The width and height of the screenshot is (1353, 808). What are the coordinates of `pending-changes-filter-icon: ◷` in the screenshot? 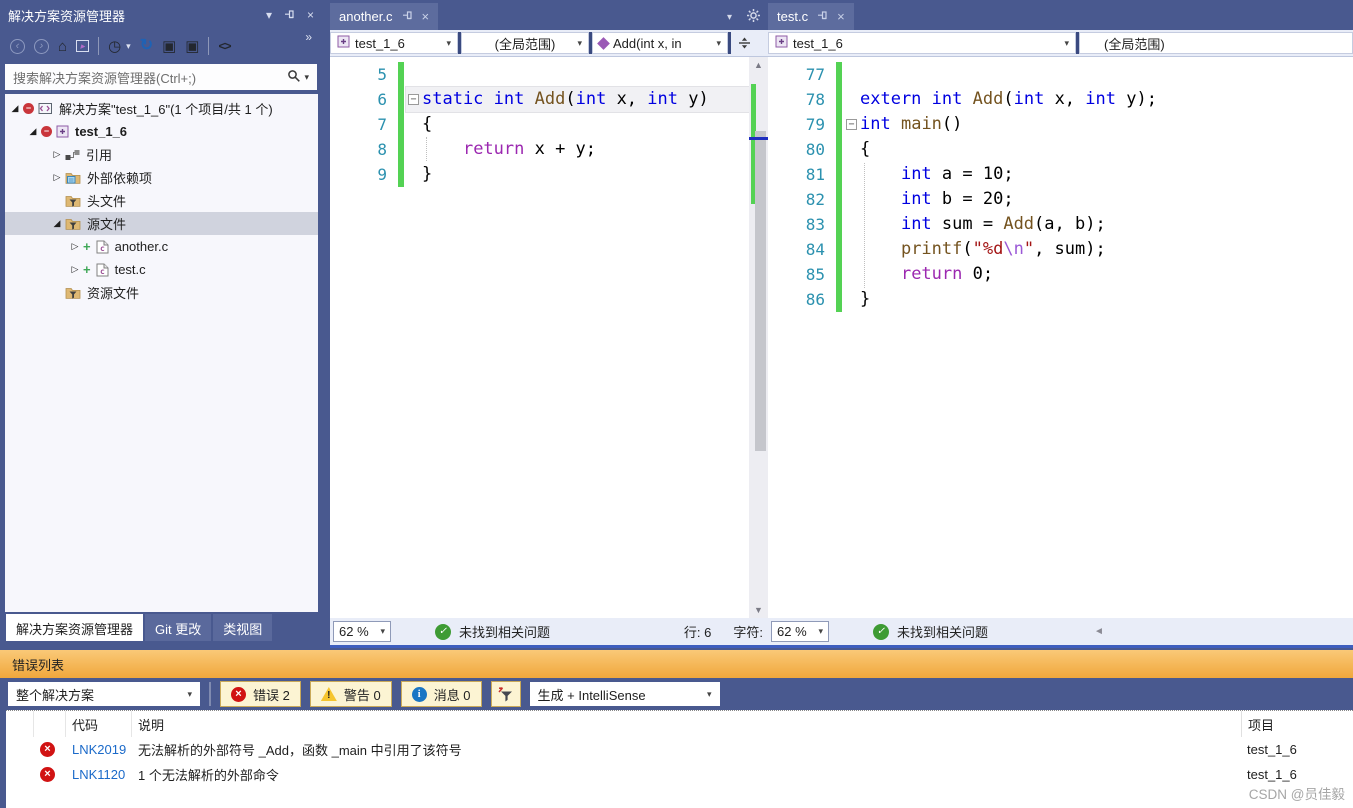 It's located at (114, 46).